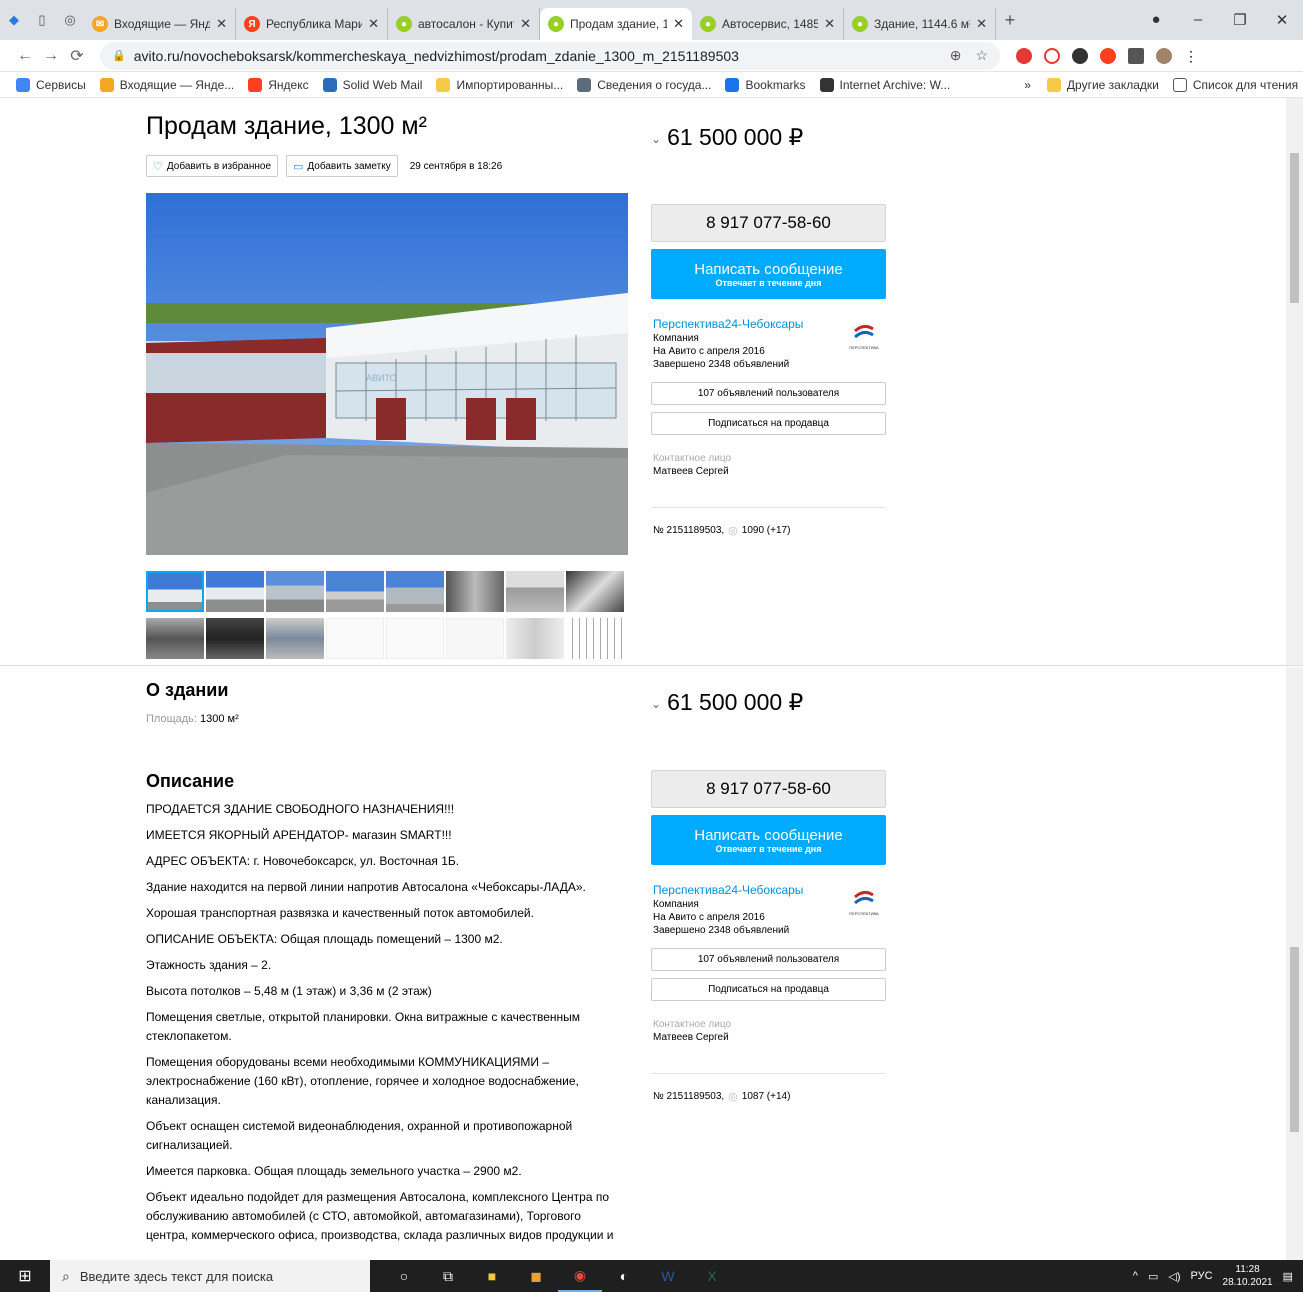 The height and width of the screenshot is (1292, 1303). What do you see at coordinates (1102, 84) in the screenshot?
I see `other-bookmarks: Другие закладки` at bounding box center [1102, 84].